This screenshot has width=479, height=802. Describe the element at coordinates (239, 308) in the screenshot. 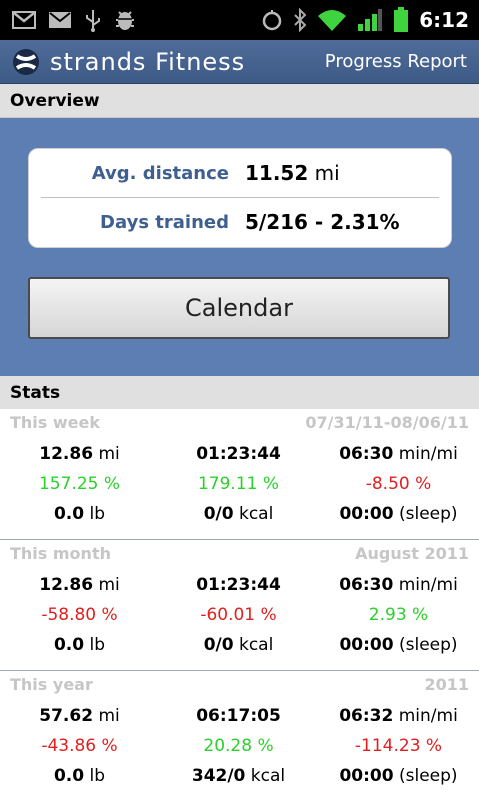

I see `calendar-button: Calendar` at that location.